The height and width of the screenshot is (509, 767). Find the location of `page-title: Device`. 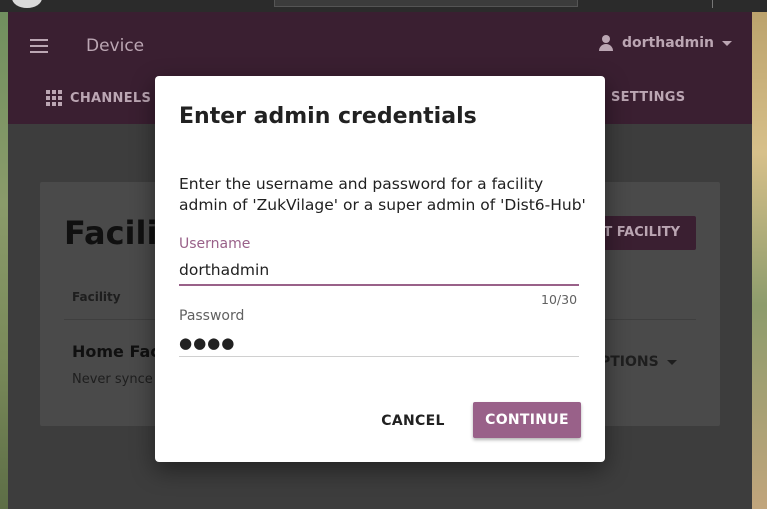

page-title: Device is located at coordinates (115, 46).